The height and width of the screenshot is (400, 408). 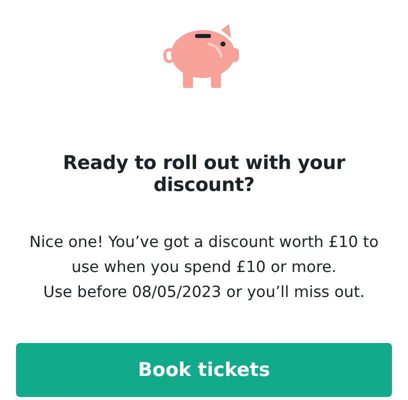 I want to click on heading: Ready to roll out with your discount?, so click(x=204, y=174).